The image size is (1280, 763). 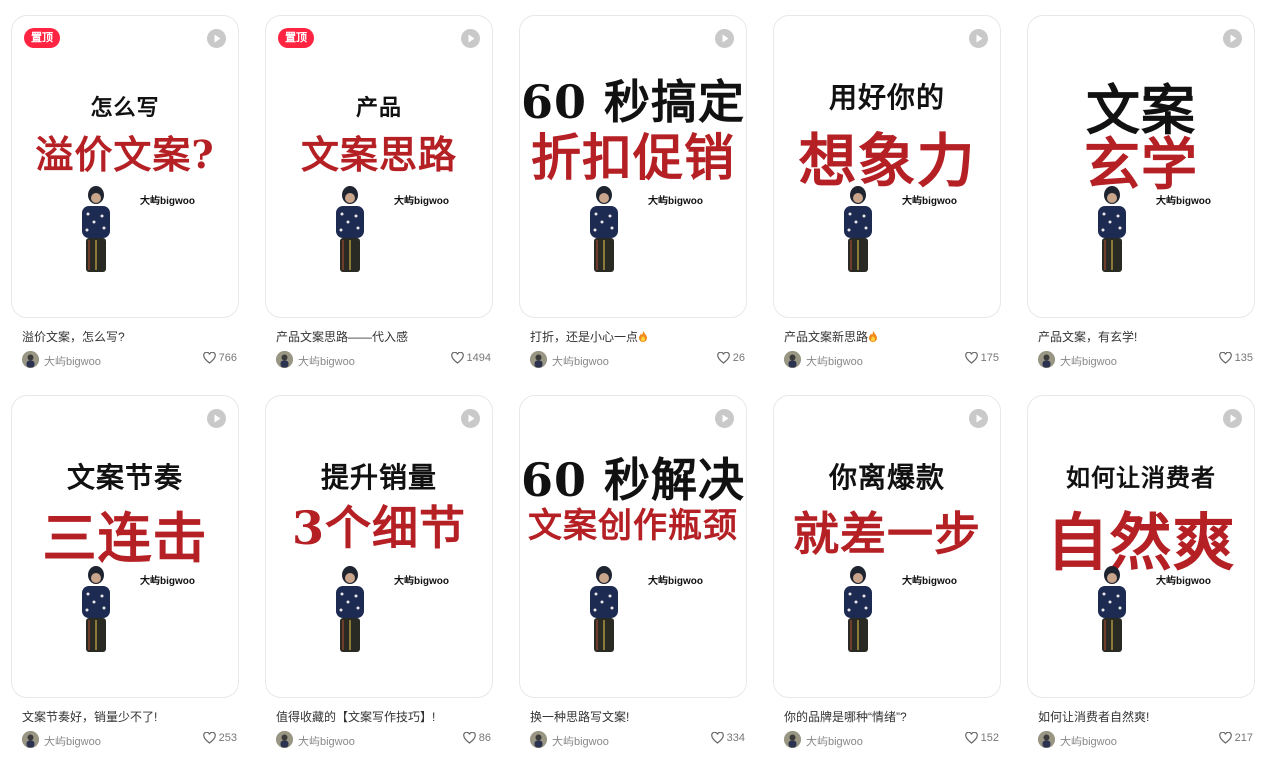 I want to click on cover-headline-line: 你离爆款, so click(x=886, y=477).